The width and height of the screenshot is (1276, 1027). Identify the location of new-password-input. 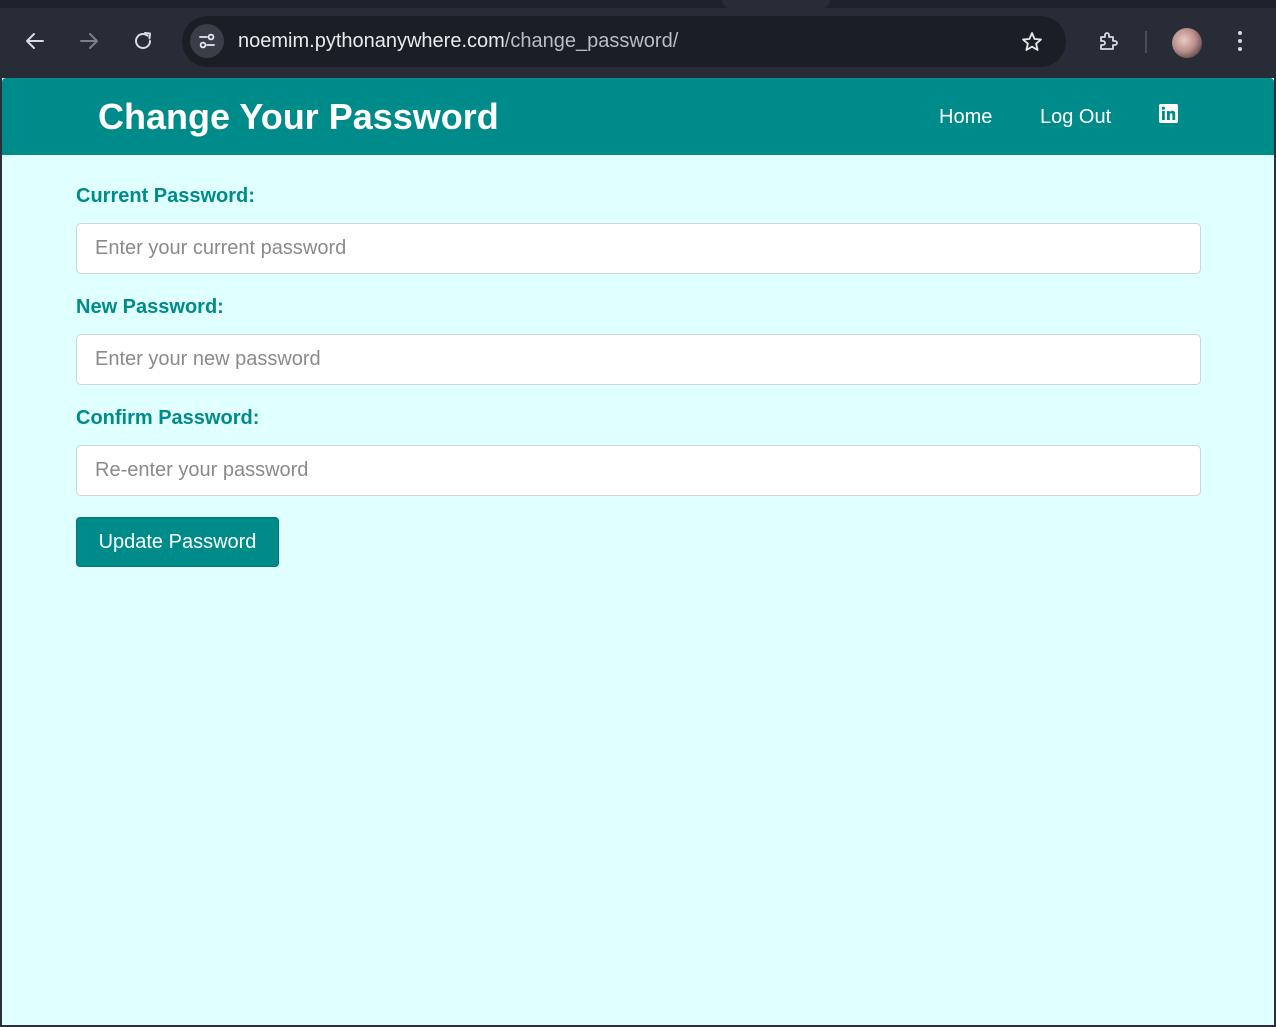
(638, 359).